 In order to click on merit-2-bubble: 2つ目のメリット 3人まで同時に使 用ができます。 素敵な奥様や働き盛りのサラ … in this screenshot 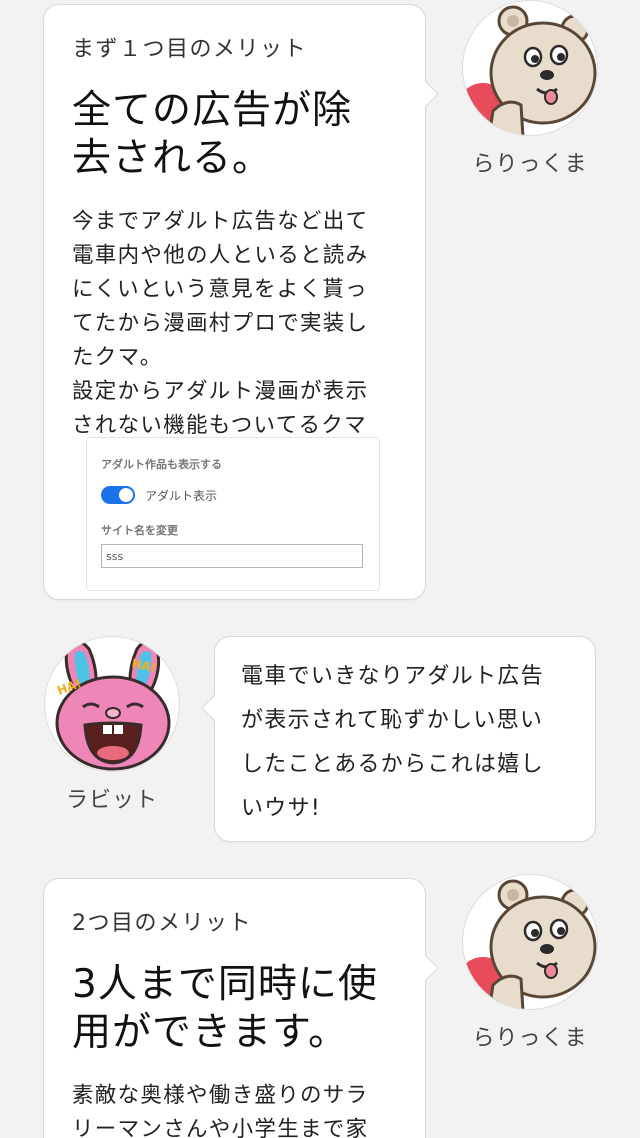, I will do `click(241, 1008)`.